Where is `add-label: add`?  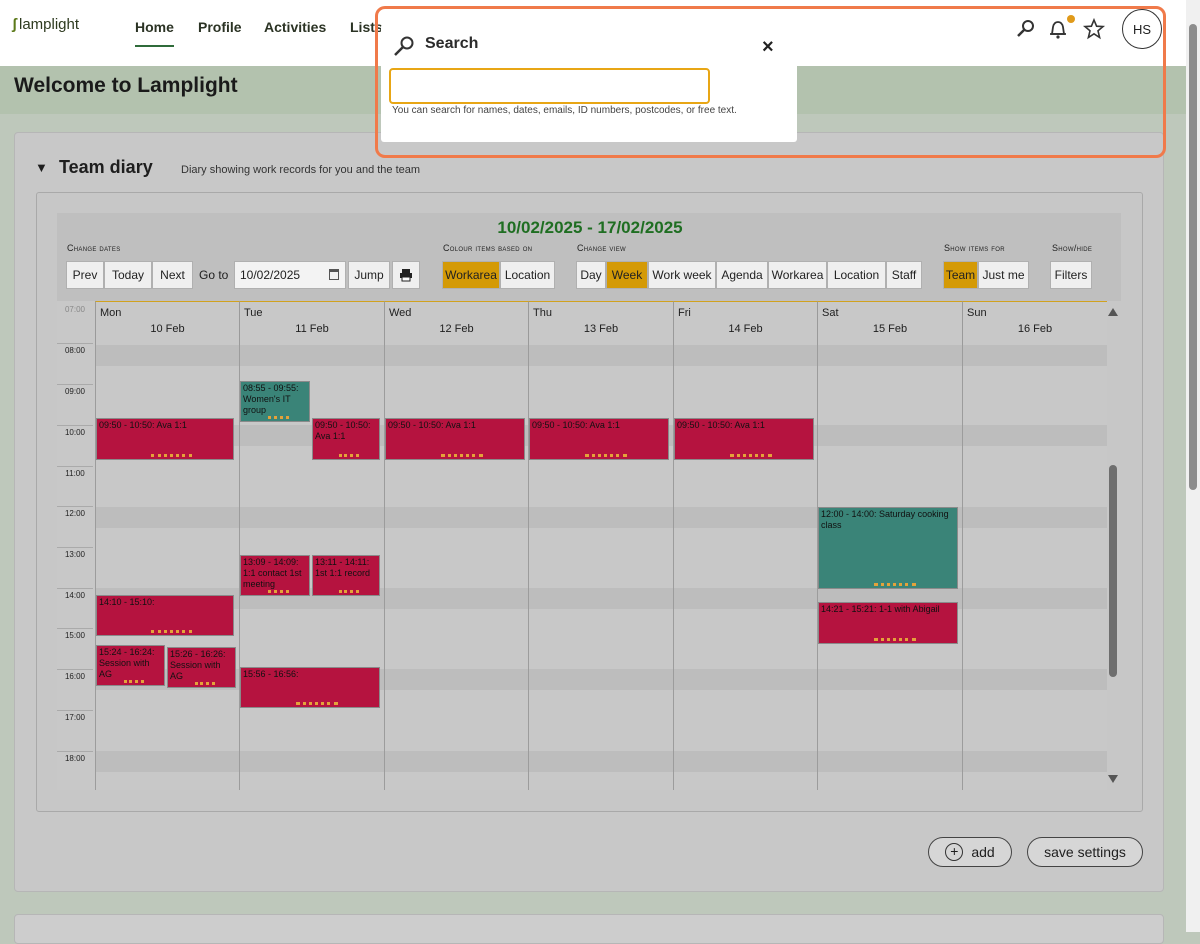
add-label: add is located at coordinates (983, 852).